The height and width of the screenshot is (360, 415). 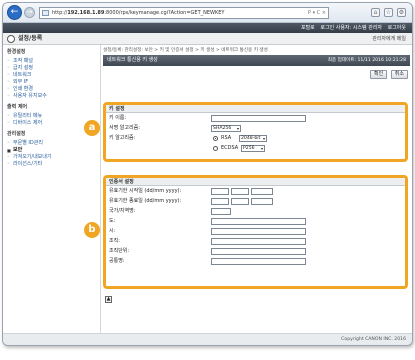 What do you see at coordinates (255, 128) in the screenshot?
I see `signature-algorithm-row: 서명 알고리즘: SHA256` at bounding box center [255, 128].